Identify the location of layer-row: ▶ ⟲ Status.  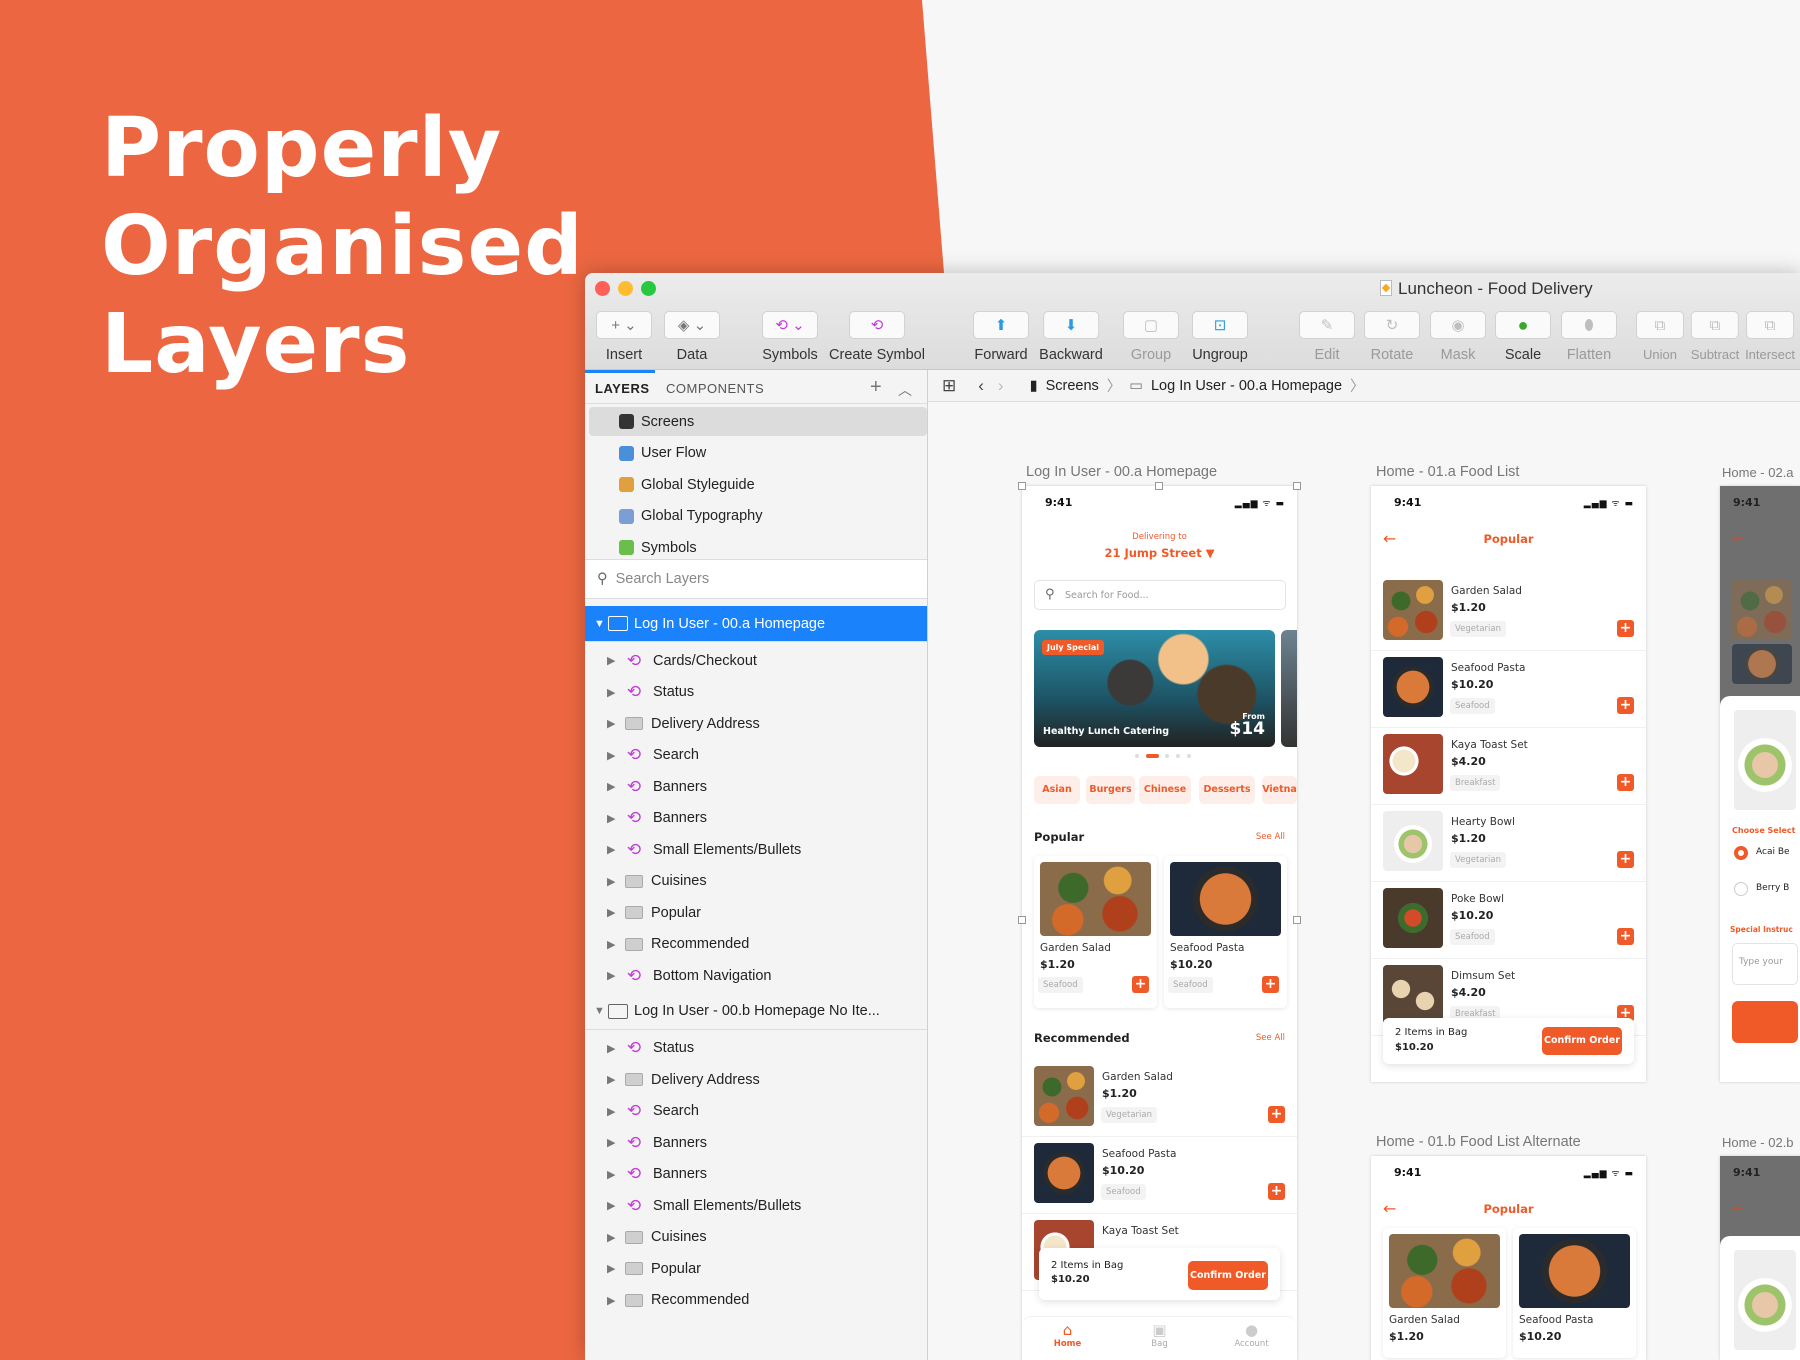
(756, 692).